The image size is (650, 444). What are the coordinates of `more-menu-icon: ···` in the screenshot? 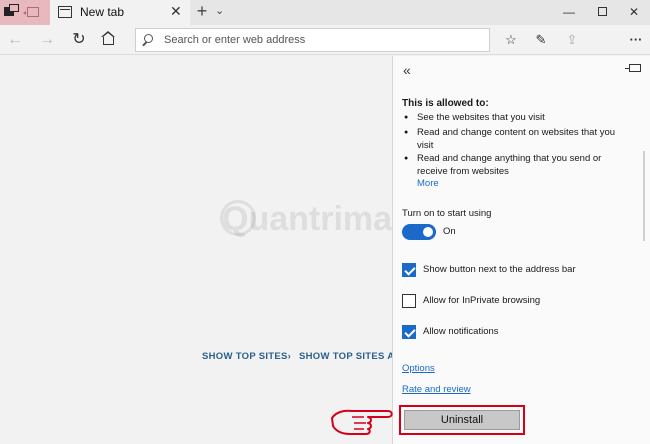 It's located at (636, 40).